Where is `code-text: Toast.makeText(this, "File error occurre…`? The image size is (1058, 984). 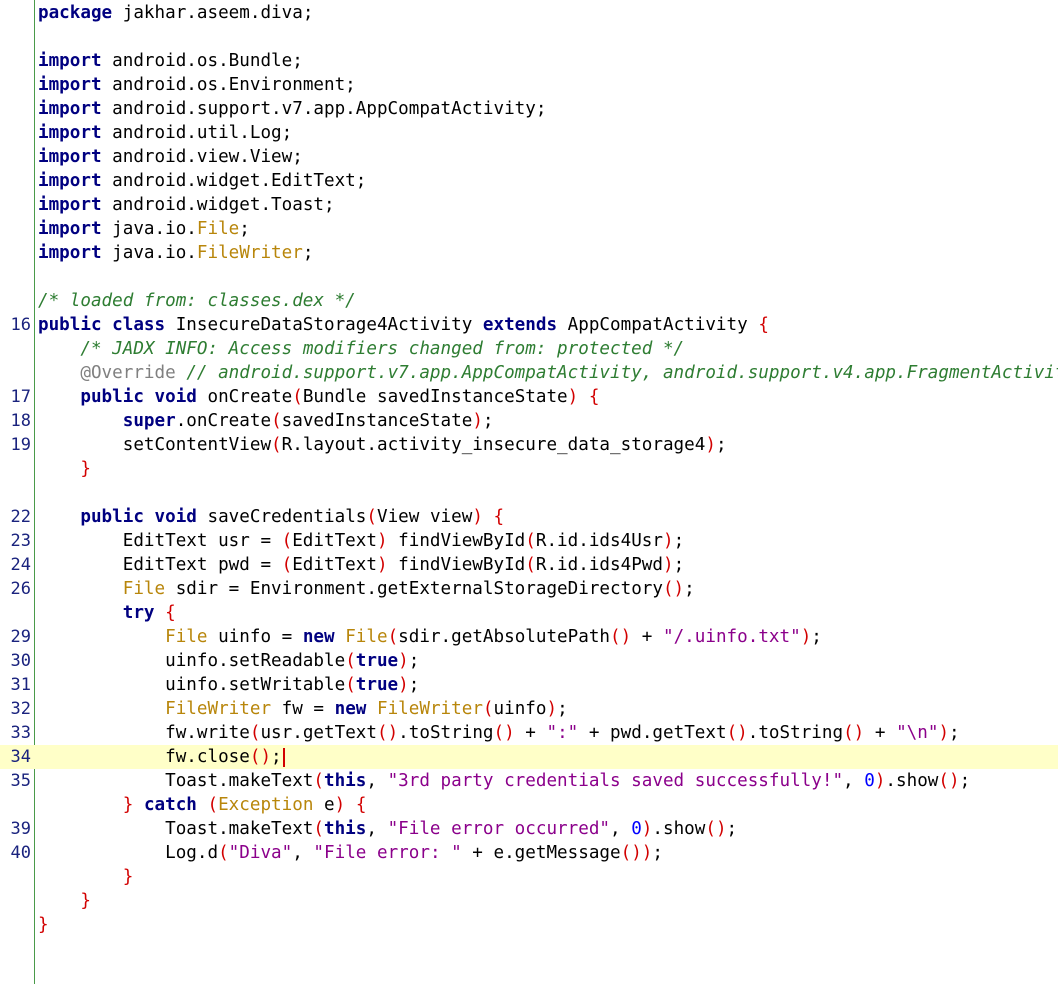
code-text: Toast.makeText(this, "File error occurre… is located at coordinates (387, 829).